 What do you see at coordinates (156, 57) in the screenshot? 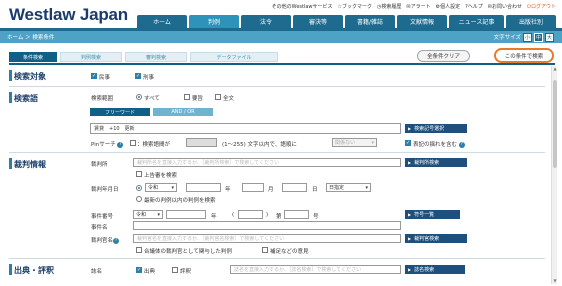
I see `subtab-trial: 審判検索` at bounding box center [156, 57].